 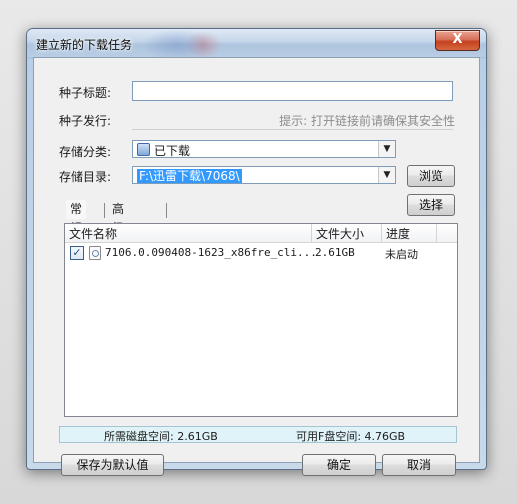 What do you see at coordinates (401, 254) in the screenshot?
I see `file-progress: 未启动` at bounding box center [401, 254].